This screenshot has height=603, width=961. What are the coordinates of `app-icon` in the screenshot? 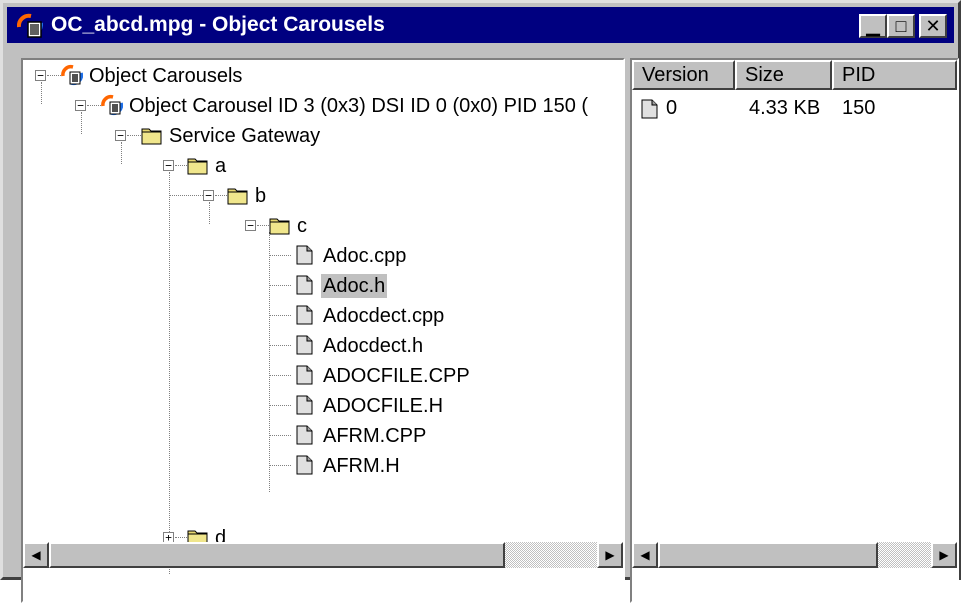 It's located at (30, 25).